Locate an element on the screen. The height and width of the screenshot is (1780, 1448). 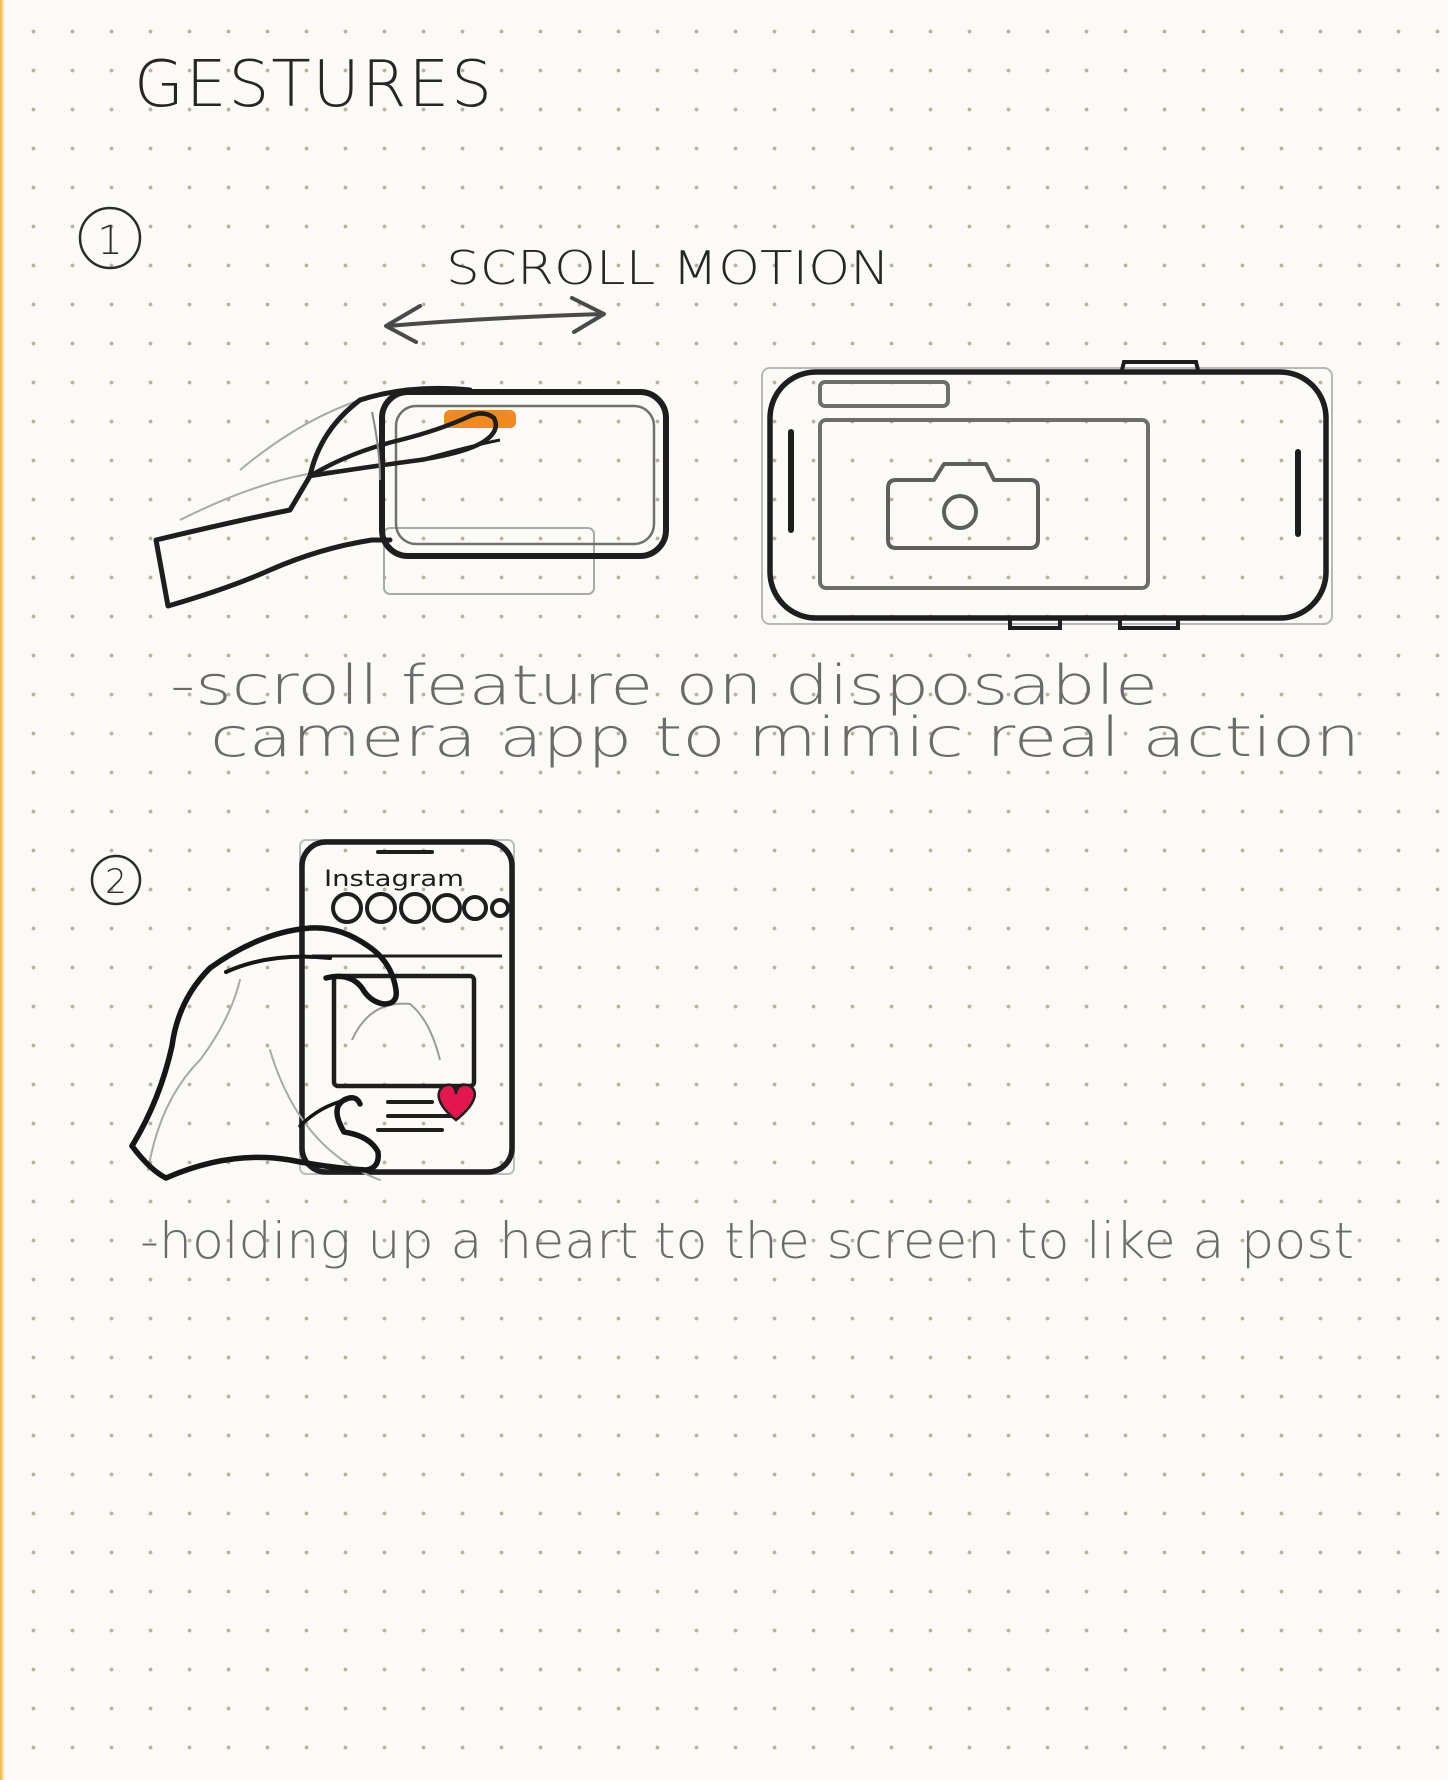
double-arrow-icon is located at coordinates (495, 320).